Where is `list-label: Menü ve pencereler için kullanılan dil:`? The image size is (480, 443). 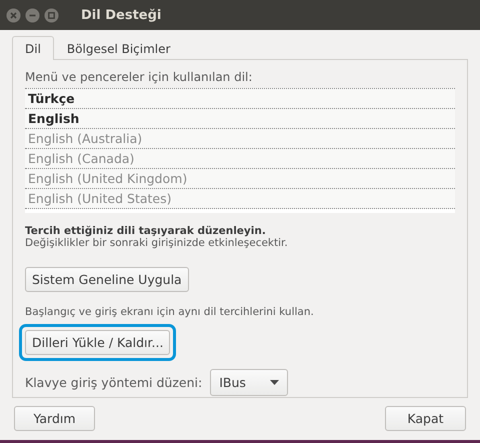 list-label: Menü ve pencereler için kullanılan dil: is located at coordinates (139, 77).